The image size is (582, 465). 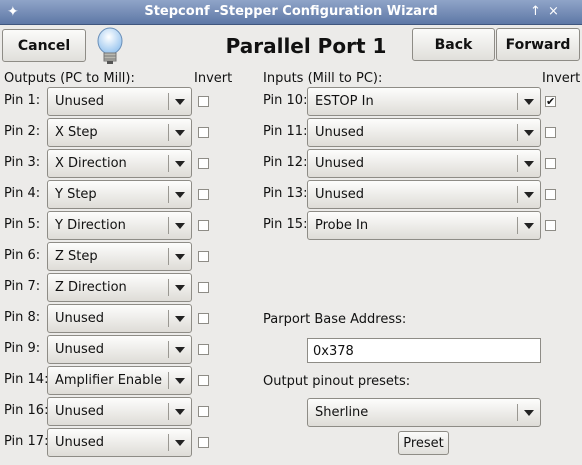 What do you see at coordinates (424, 412) in the screenshot?
I see `preset-select: Sherline` at bounding box center [424, 412].